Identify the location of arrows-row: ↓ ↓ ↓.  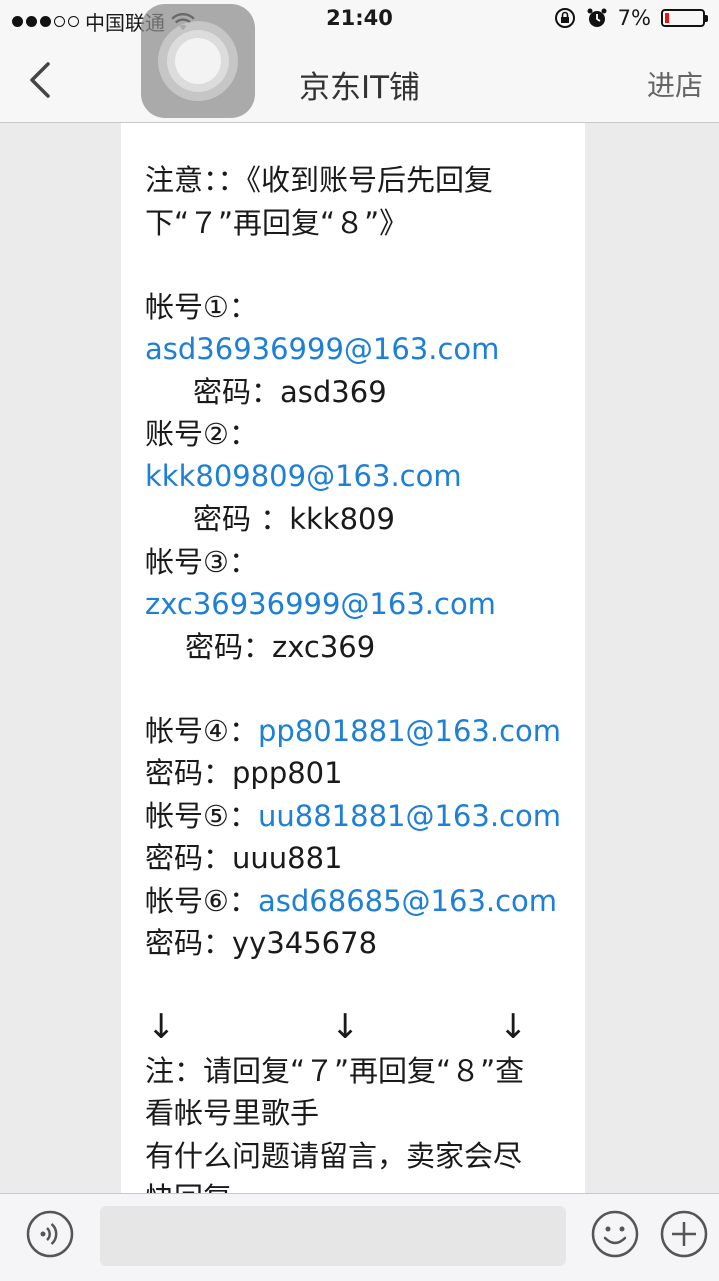
(355, 1029).